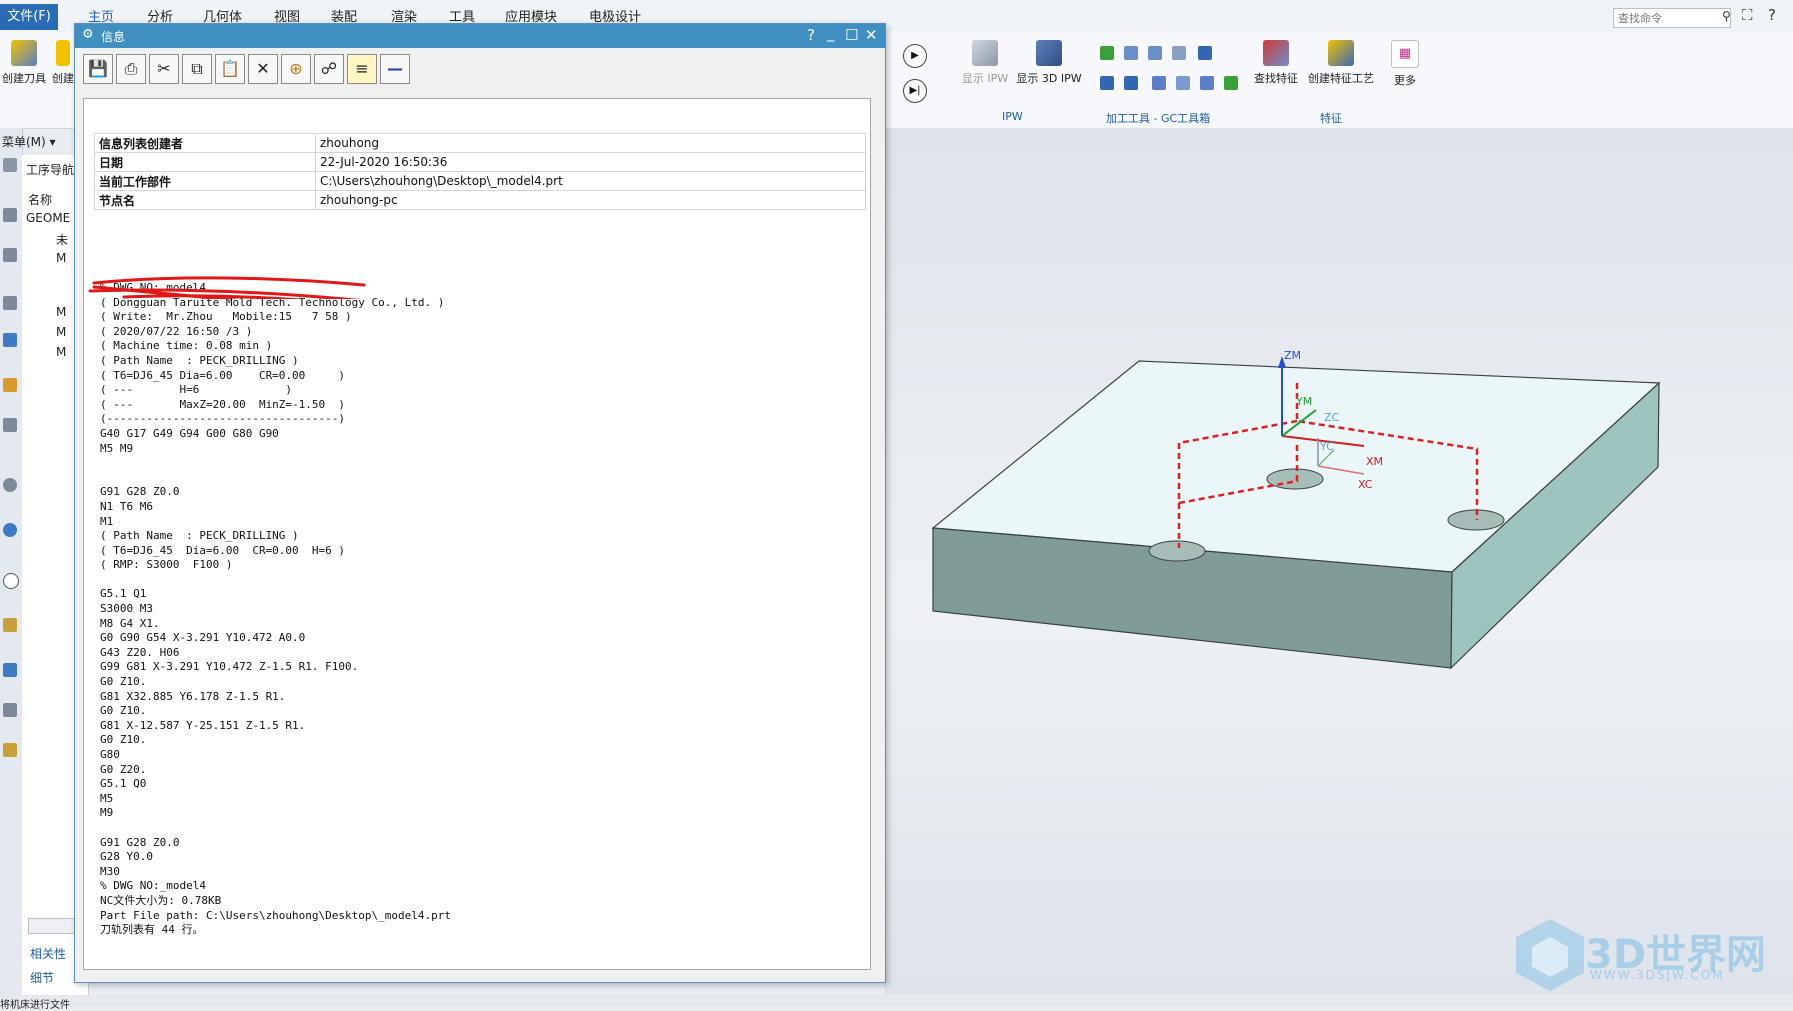 This screenshot has height=1011, width=1793. Describe the element at coordinates (1365, 484) in the screenshot. I see `axis-label-xc: XC` at that location.